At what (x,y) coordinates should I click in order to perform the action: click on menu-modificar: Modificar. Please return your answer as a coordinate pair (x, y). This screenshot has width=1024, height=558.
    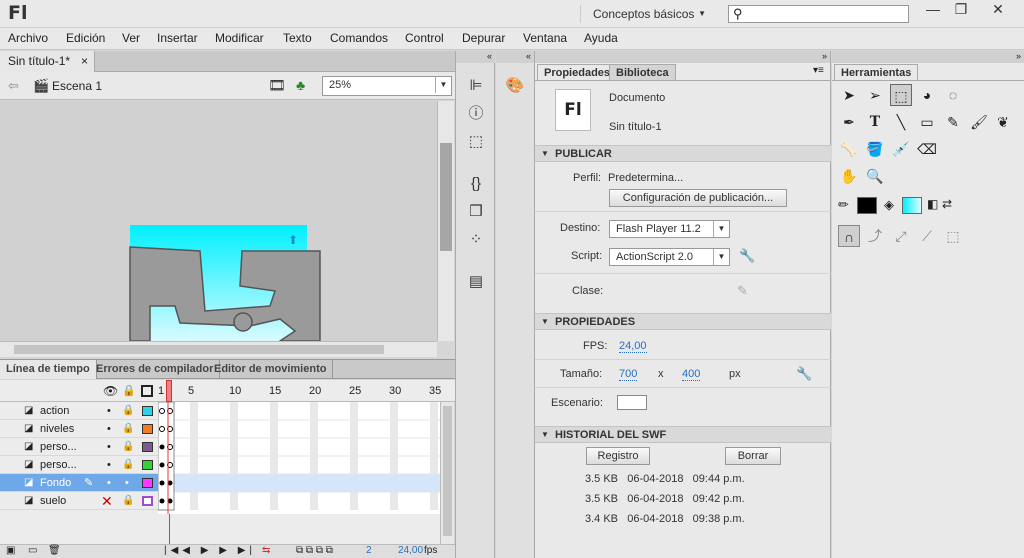
    Looking at the image, I should click on (239, 38).